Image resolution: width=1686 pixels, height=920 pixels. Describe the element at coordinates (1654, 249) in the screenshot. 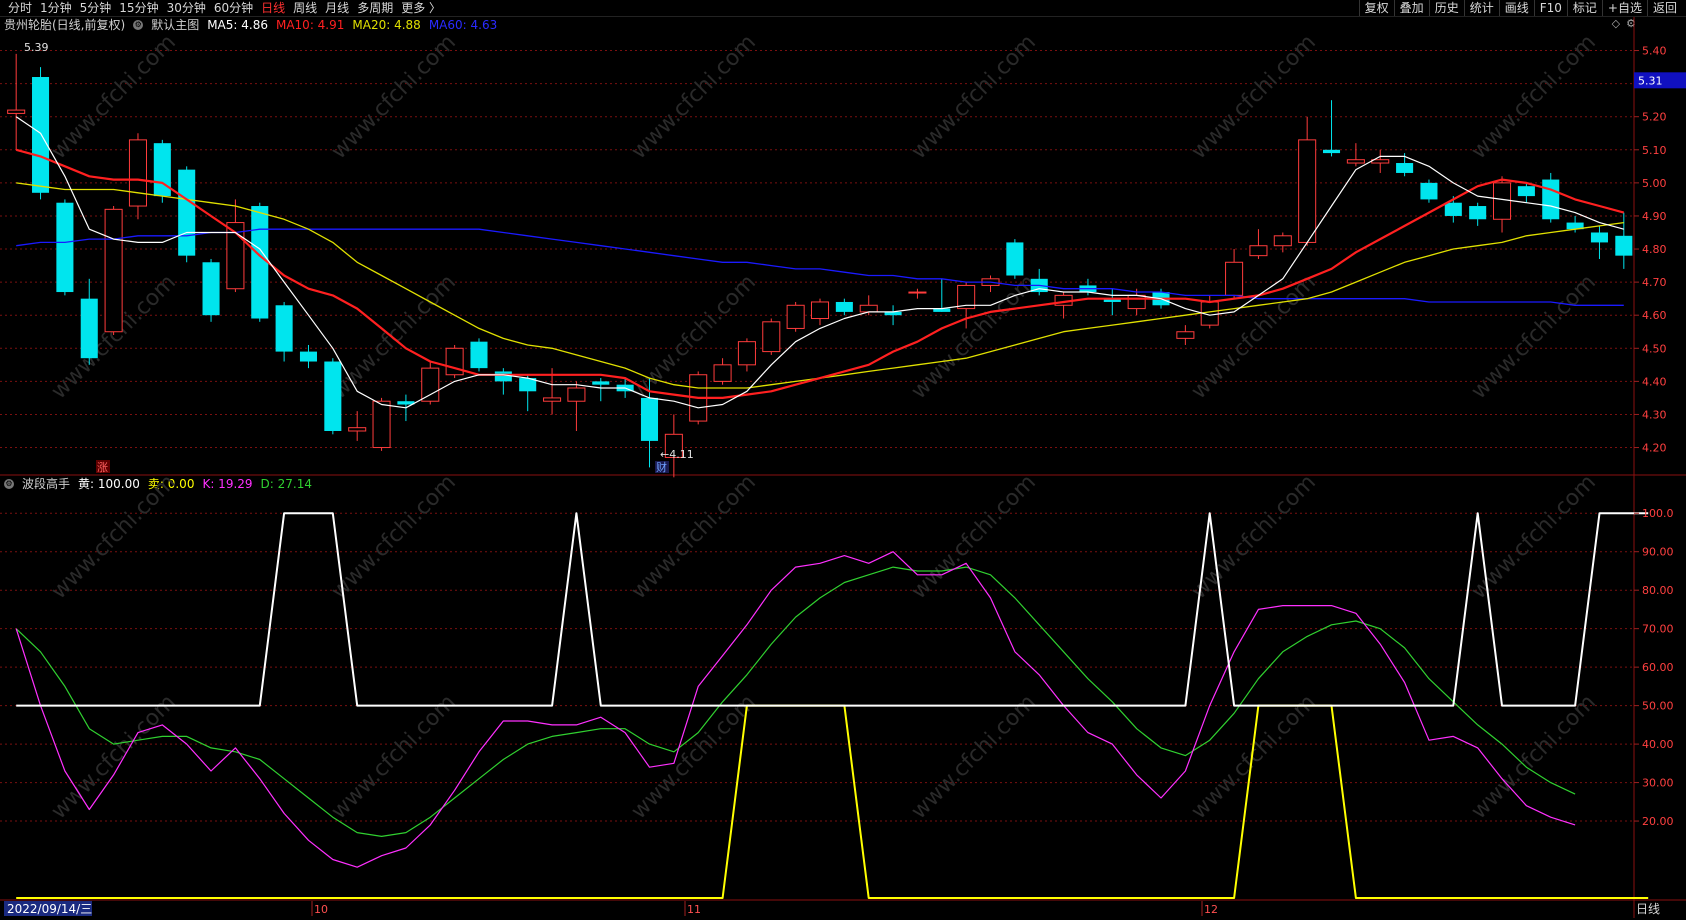

I see `price-tick-label: 4.80` at that location.